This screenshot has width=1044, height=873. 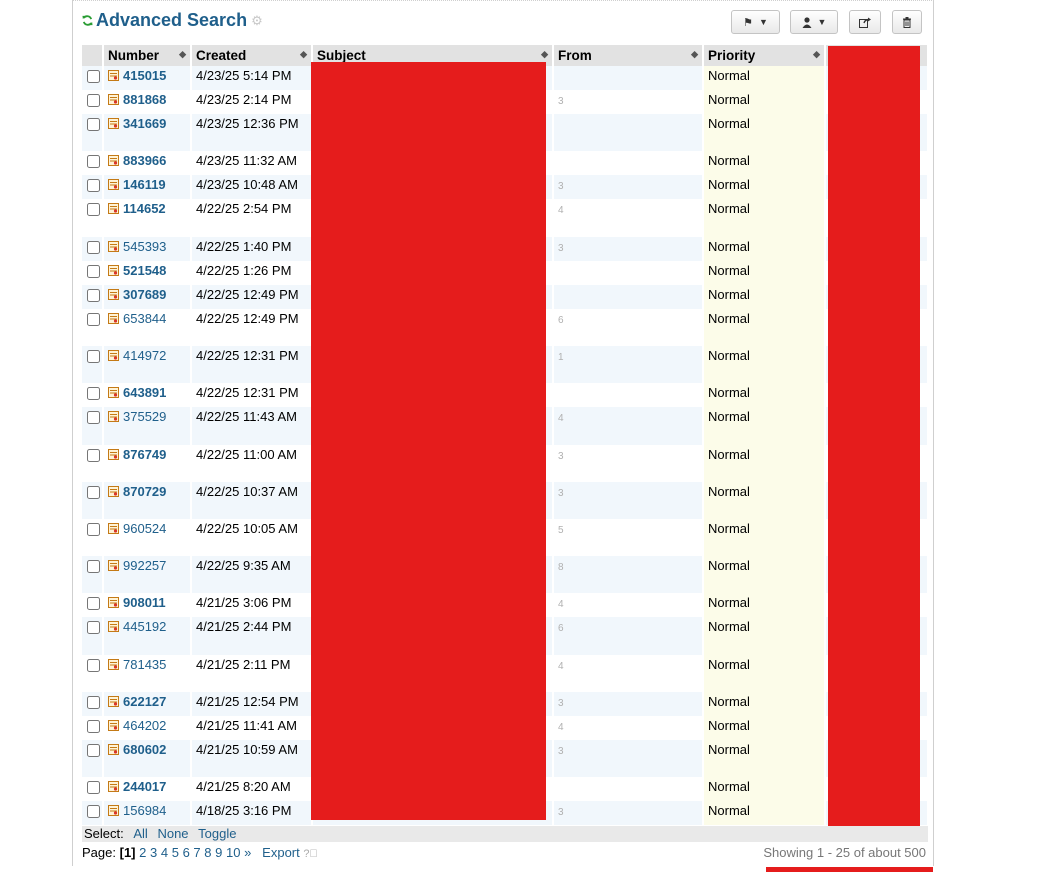 I want to click on share-icon, so click(x=865, y=22).